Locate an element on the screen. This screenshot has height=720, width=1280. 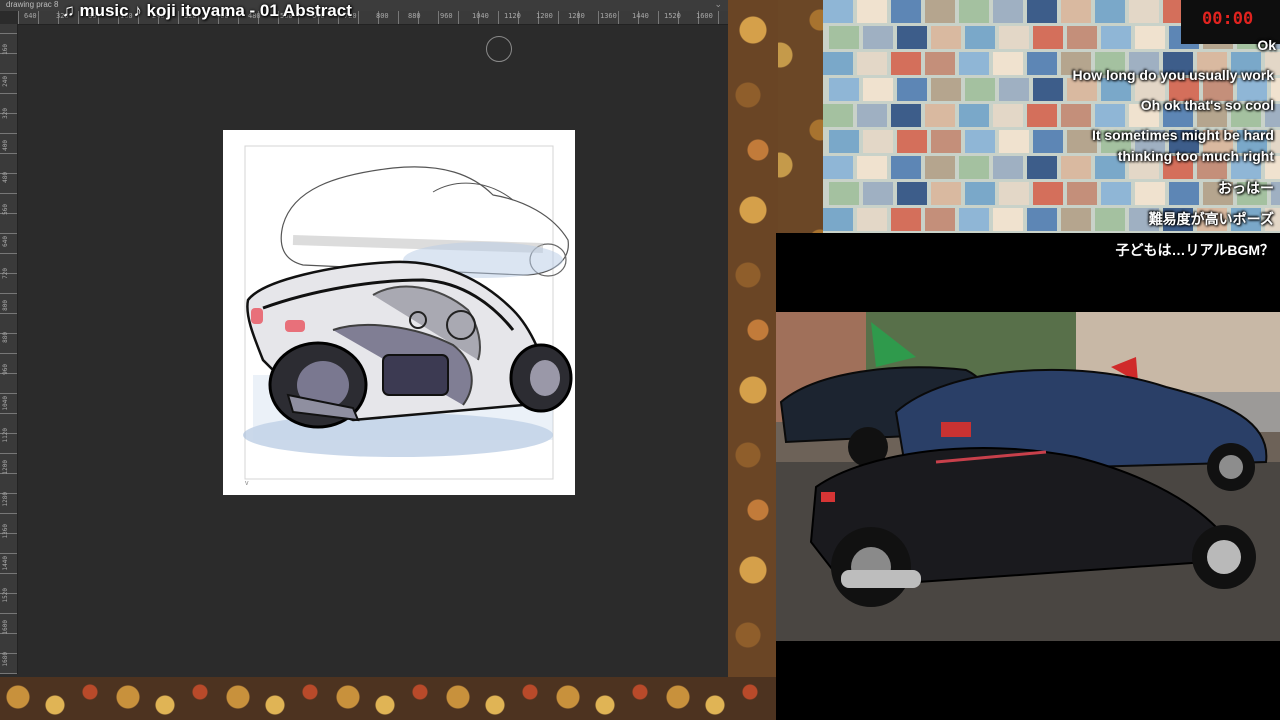
ruler-v-tick-label: 880 is located at coordinates (5, 337).